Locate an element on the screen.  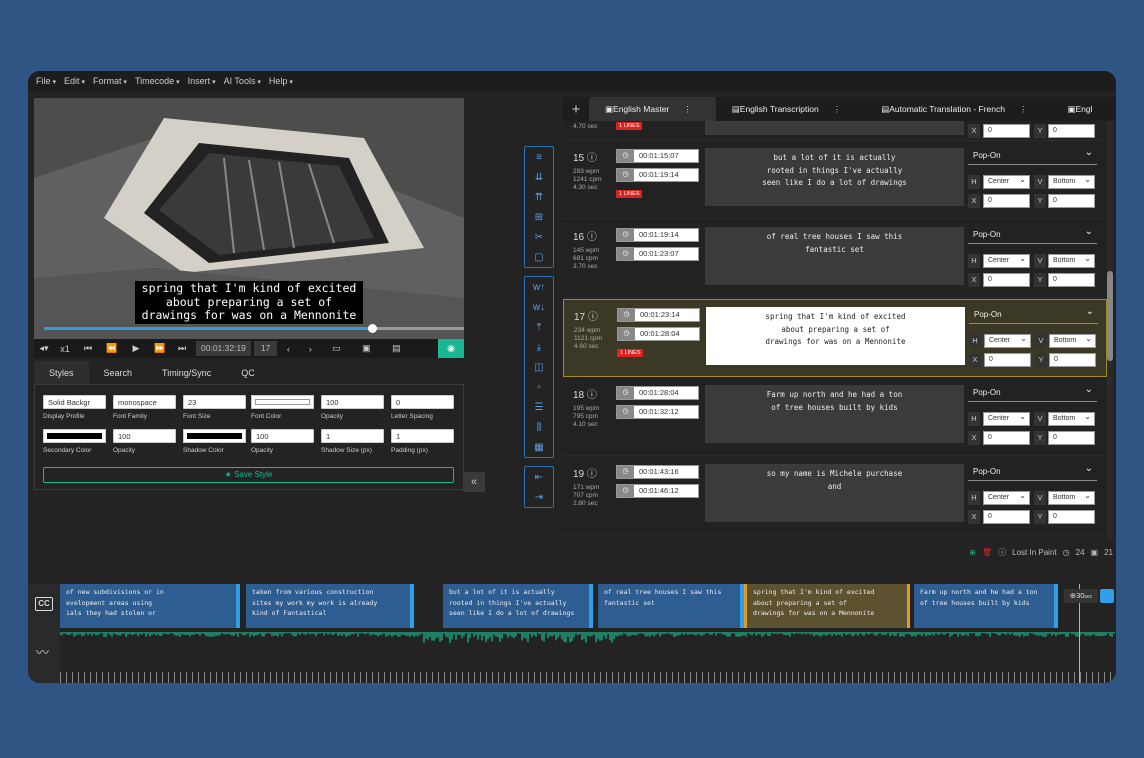
end-timecode-input: ◷ 00:01:28:04 is located at coordinates (658, 334).